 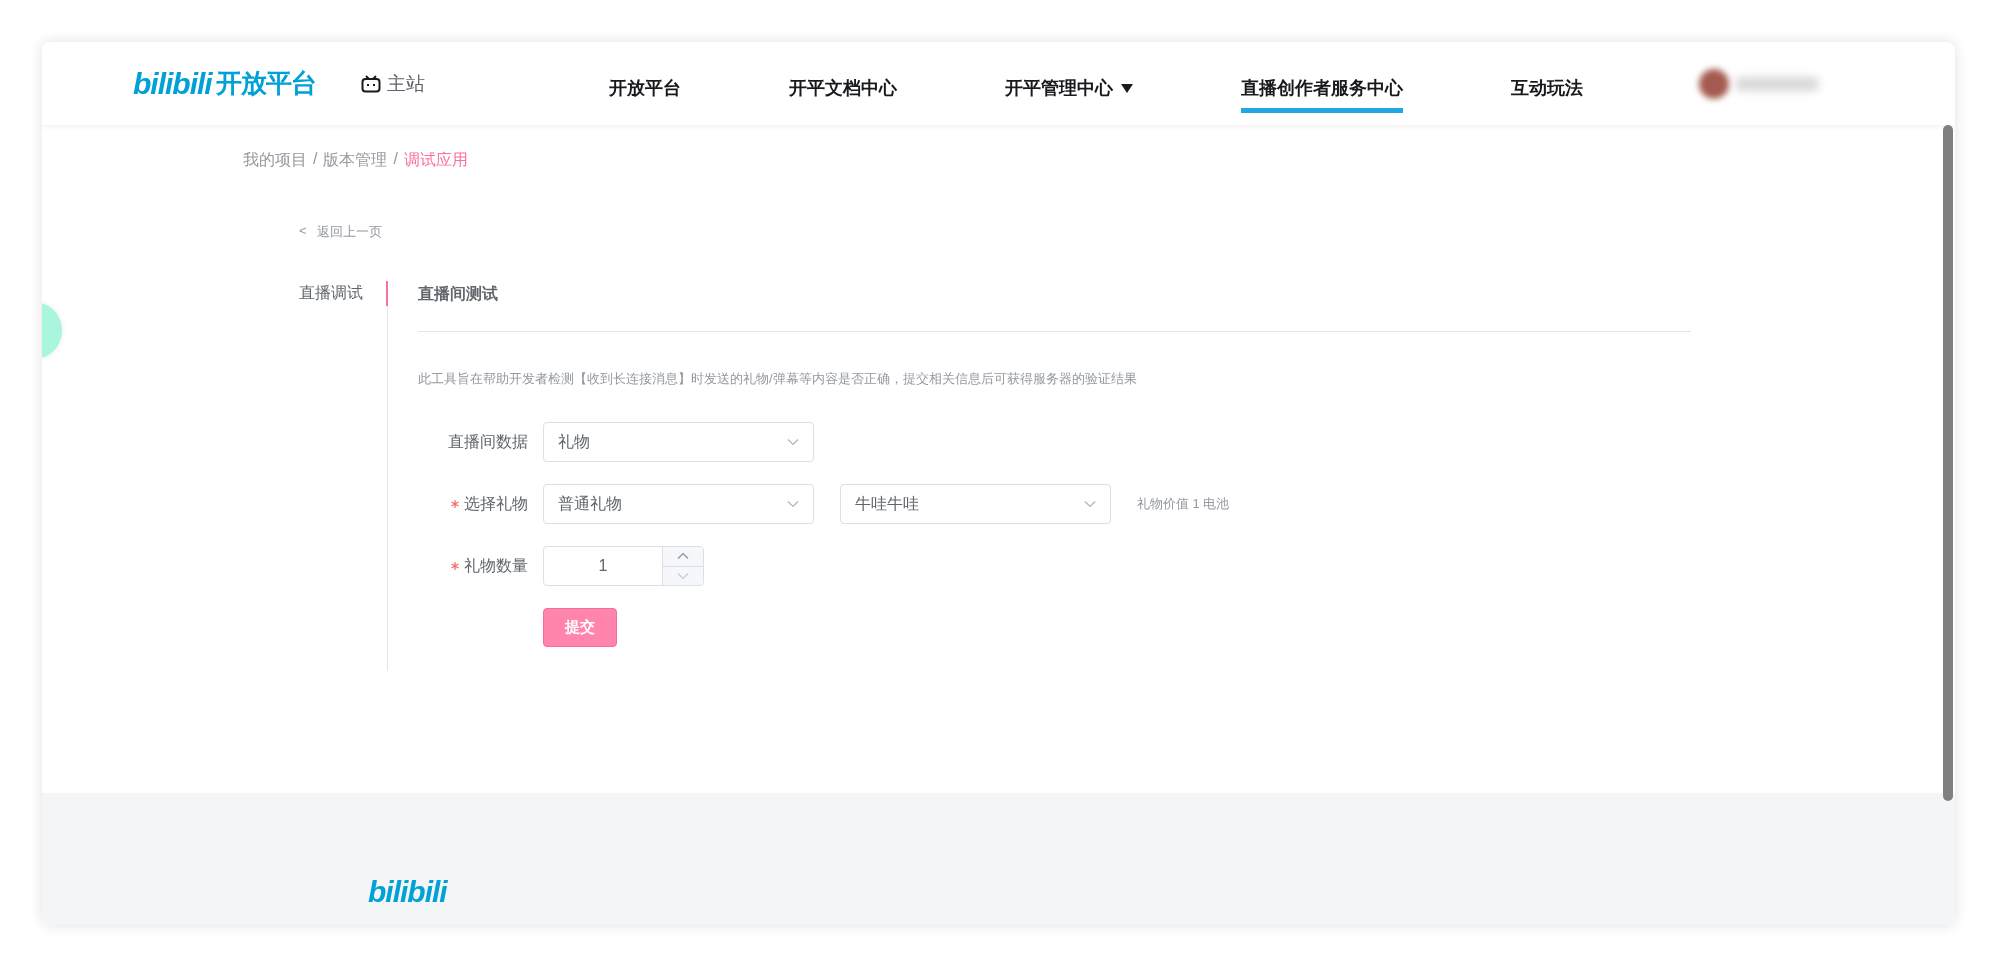 What do you see at coordinates (1714, 83) in the screenshot?
I see `avatar` at bounding box center [1714, 83].